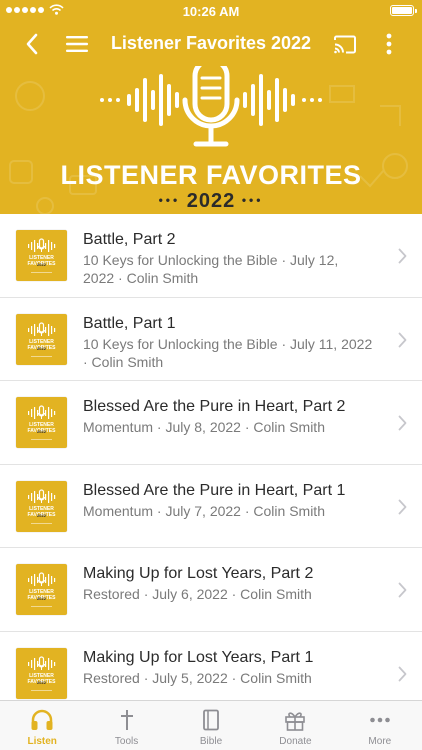 This screenshot has height=750, width=422. What do you see at coordinates (211, 106) in the screenshot?
I see `microphone-soundwave-icon` at bounding box center [211, 106].